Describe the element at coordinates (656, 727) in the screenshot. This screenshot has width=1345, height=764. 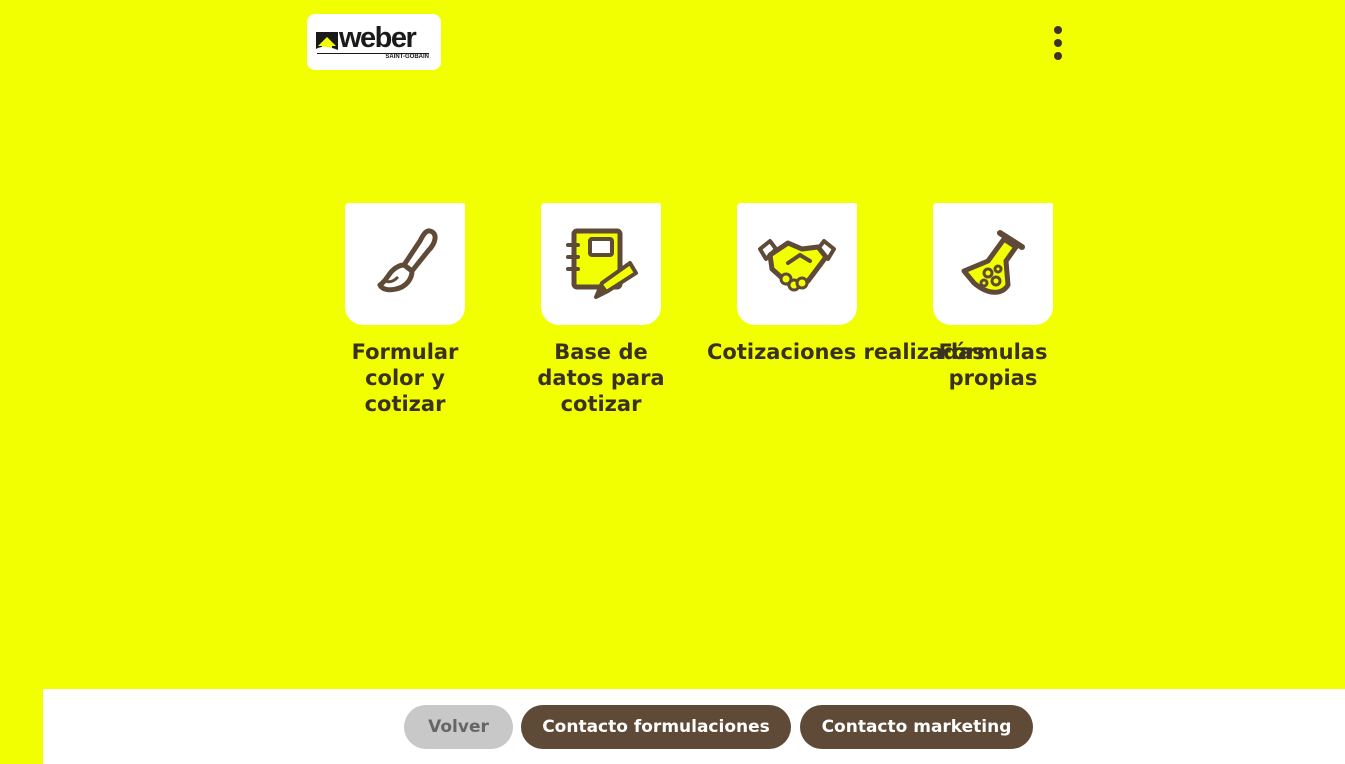
I see `contact-formulations-button: Contacto formulaciones` at that location.